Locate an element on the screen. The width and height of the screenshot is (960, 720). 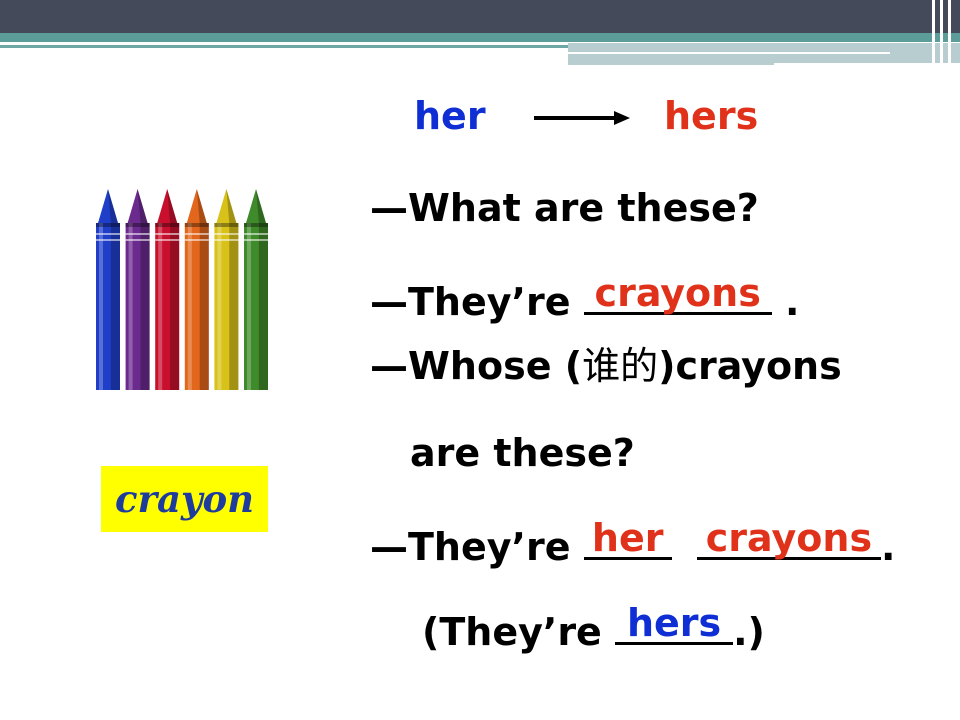
answer-3-prefix: (They’re is located at coordinates (512, 632).